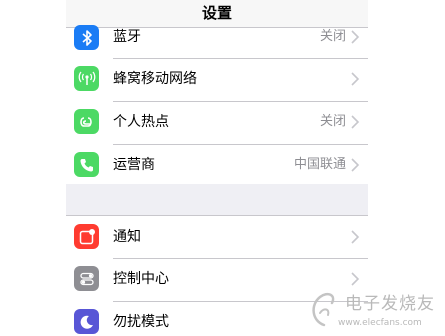  What do you see at coordinates (217, 237) in the screenshot?
I see `settings-row-notifications: 通知` at bounding box center [217, 237].